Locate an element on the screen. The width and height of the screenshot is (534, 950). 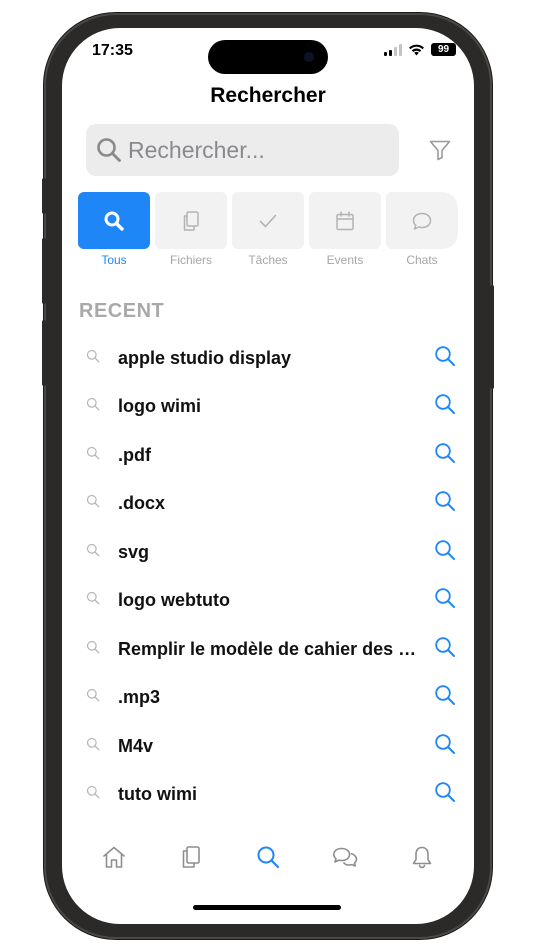
recent-search-term: logo wimi is located at coordinates (159, 406).